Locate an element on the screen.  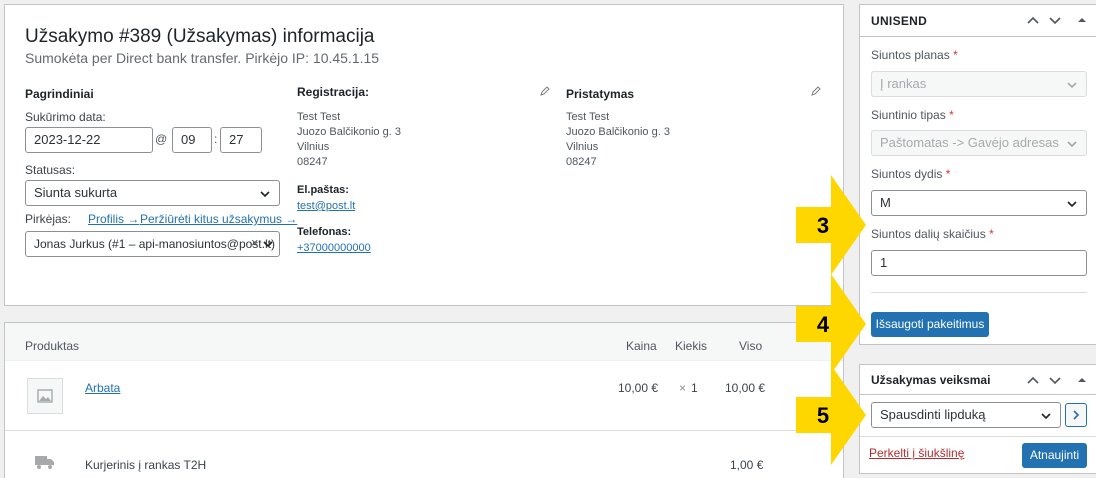
shipping-street: Juozo Balčikonio g. 3 is located at coordinates (618, 132).